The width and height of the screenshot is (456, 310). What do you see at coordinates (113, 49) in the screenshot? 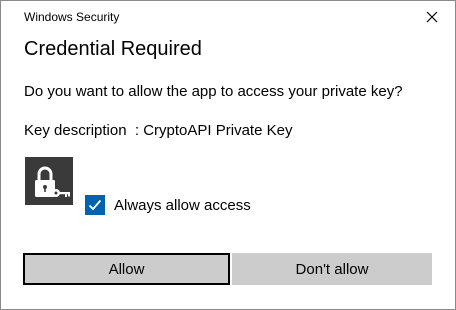
I see `dialog-heading: Credential Required` at bounding box center [113, 49].